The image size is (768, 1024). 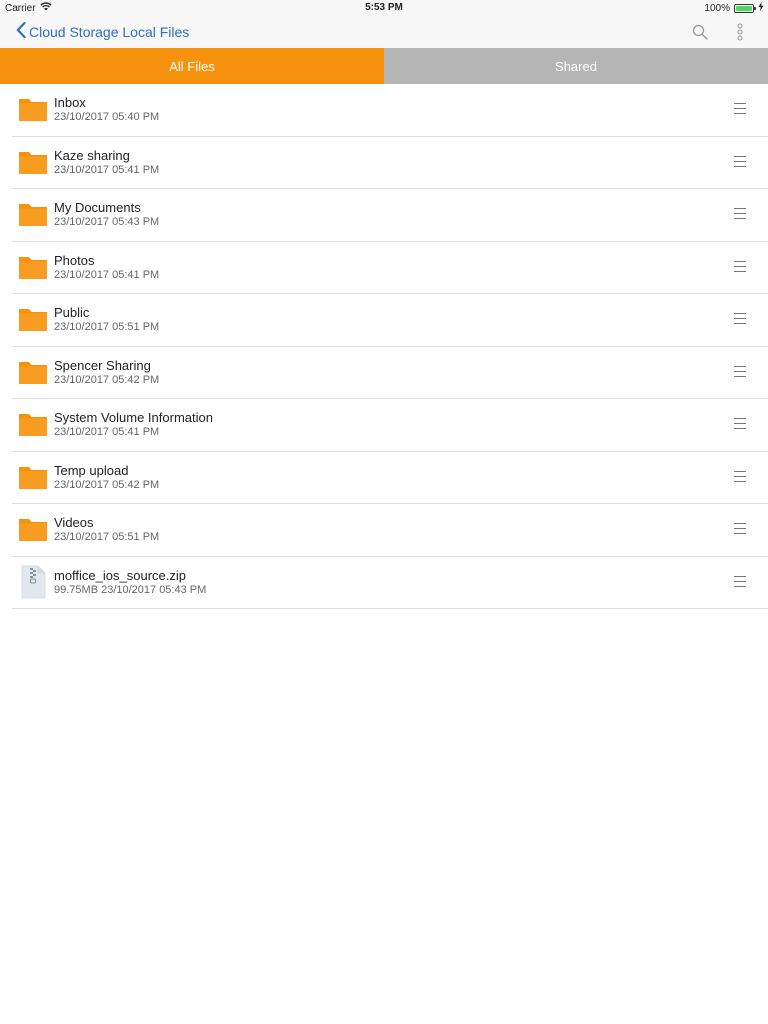 What do you see at coordinates (384, 32) in the screenshot?
I see `nav-bar: Cloud Storage Local Files` at bounding box center [384, 32].